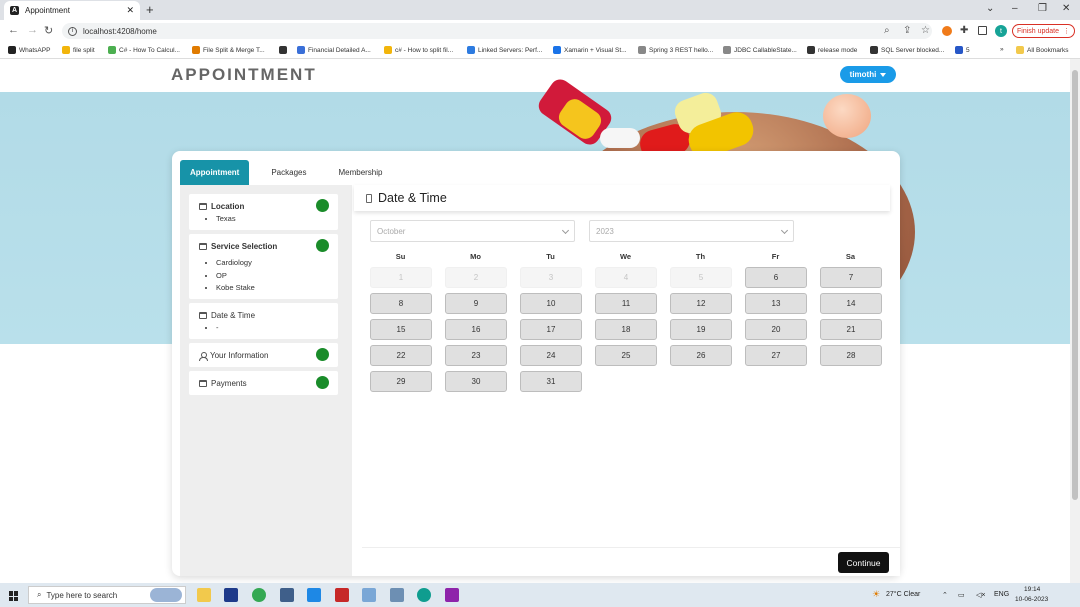  Describe the element at coordinates (130, 10) in the screenshot. I see `close-tab-icon: ✕` at that location.